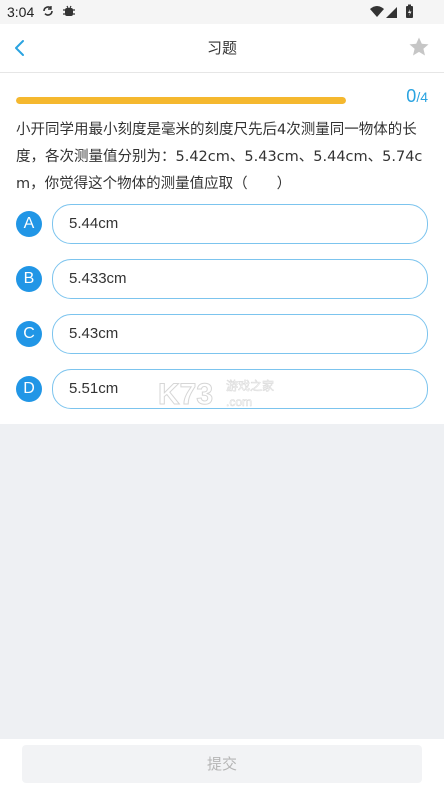 This screenshot has height=789, width=444. I want to click on option-box: 5.51cm, so click(240, 389).